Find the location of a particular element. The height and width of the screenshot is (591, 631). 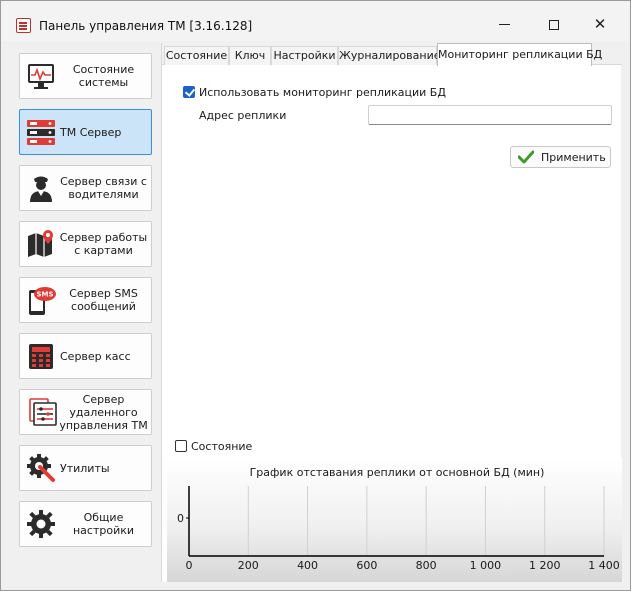

sidebar-item-label: ТМ Сервер is located at coordinates (91, 132).